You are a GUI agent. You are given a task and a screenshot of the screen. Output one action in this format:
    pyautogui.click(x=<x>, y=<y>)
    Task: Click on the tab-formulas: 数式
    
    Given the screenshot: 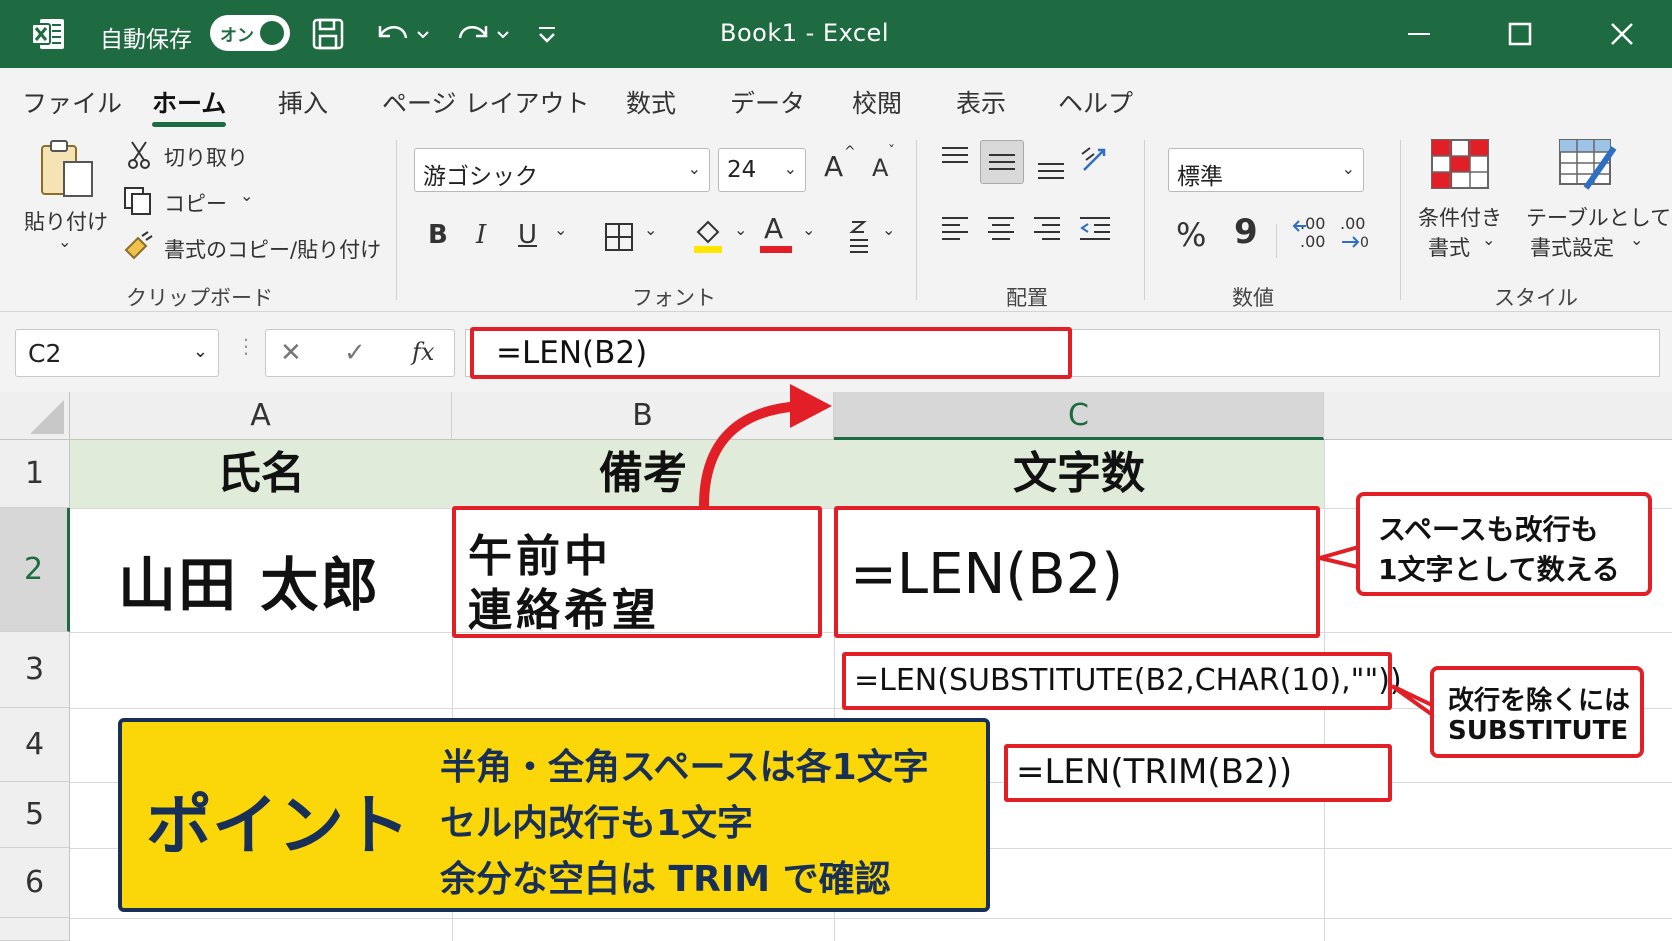 What is the action you would take?
    pyautogui.click(x=651, y=102)
    